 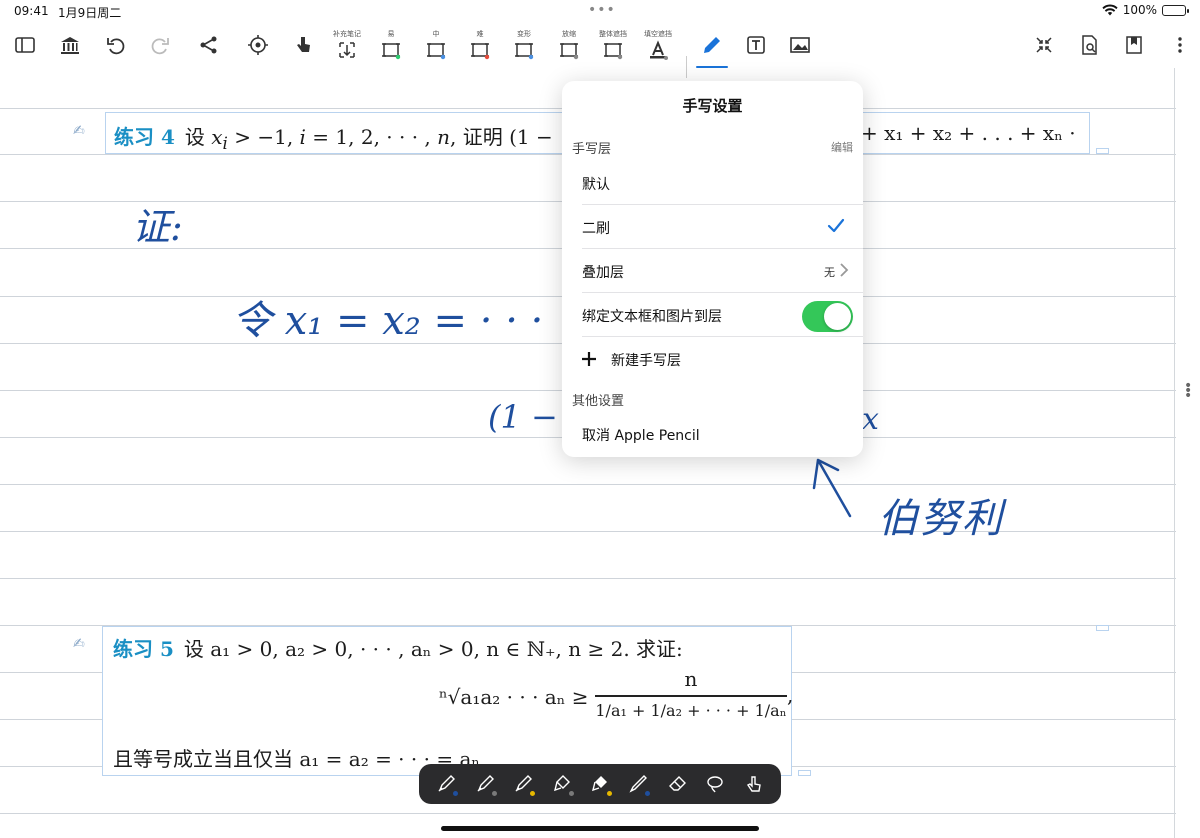 I want to click on textbox-button, so click(x=756, y=45).